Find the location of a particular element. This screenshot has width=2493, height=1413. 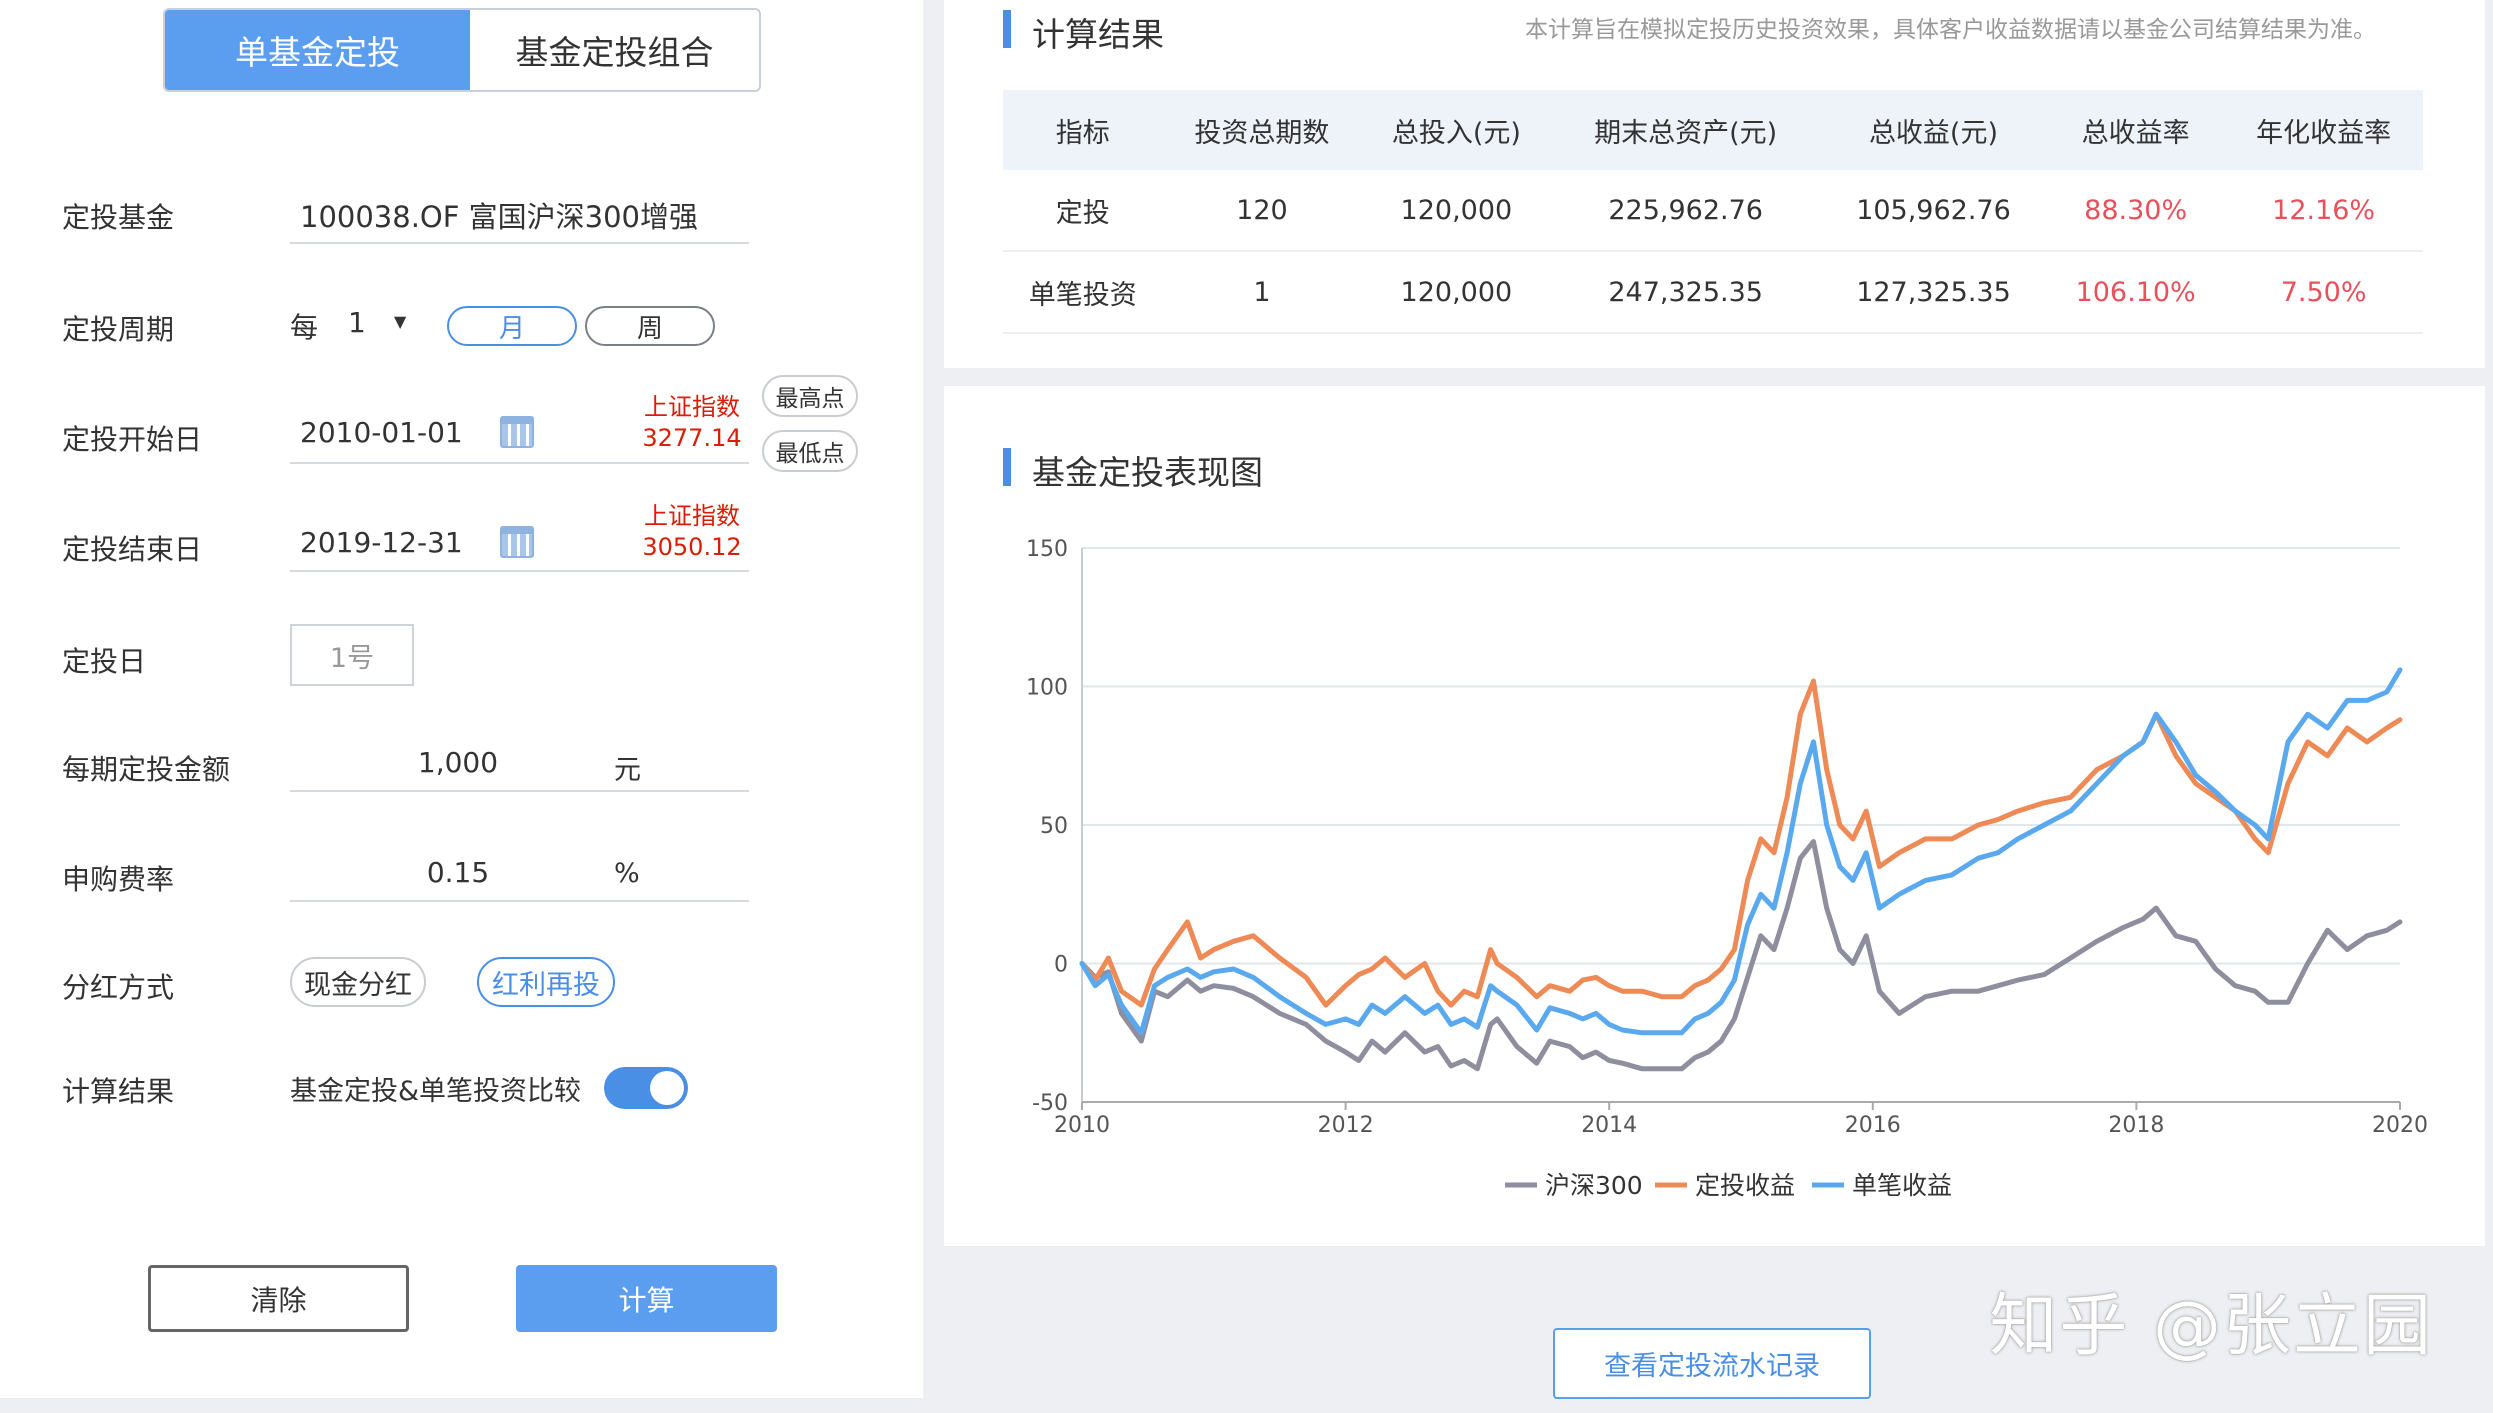

fee-unit: % is located at coordinates (627, 873).